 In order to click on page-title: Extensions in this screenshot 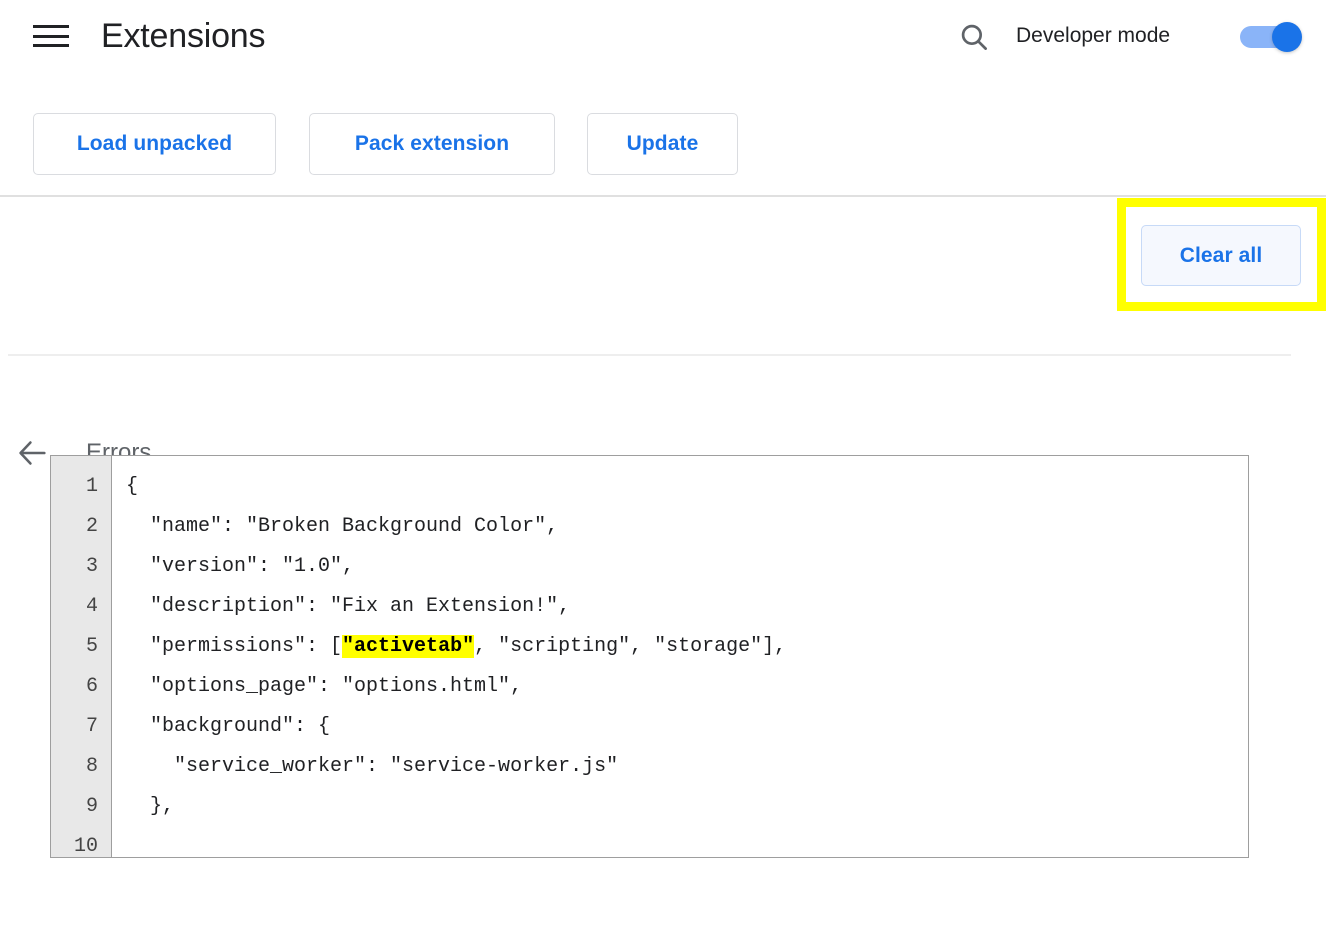, I will do `click(183, 36)`.